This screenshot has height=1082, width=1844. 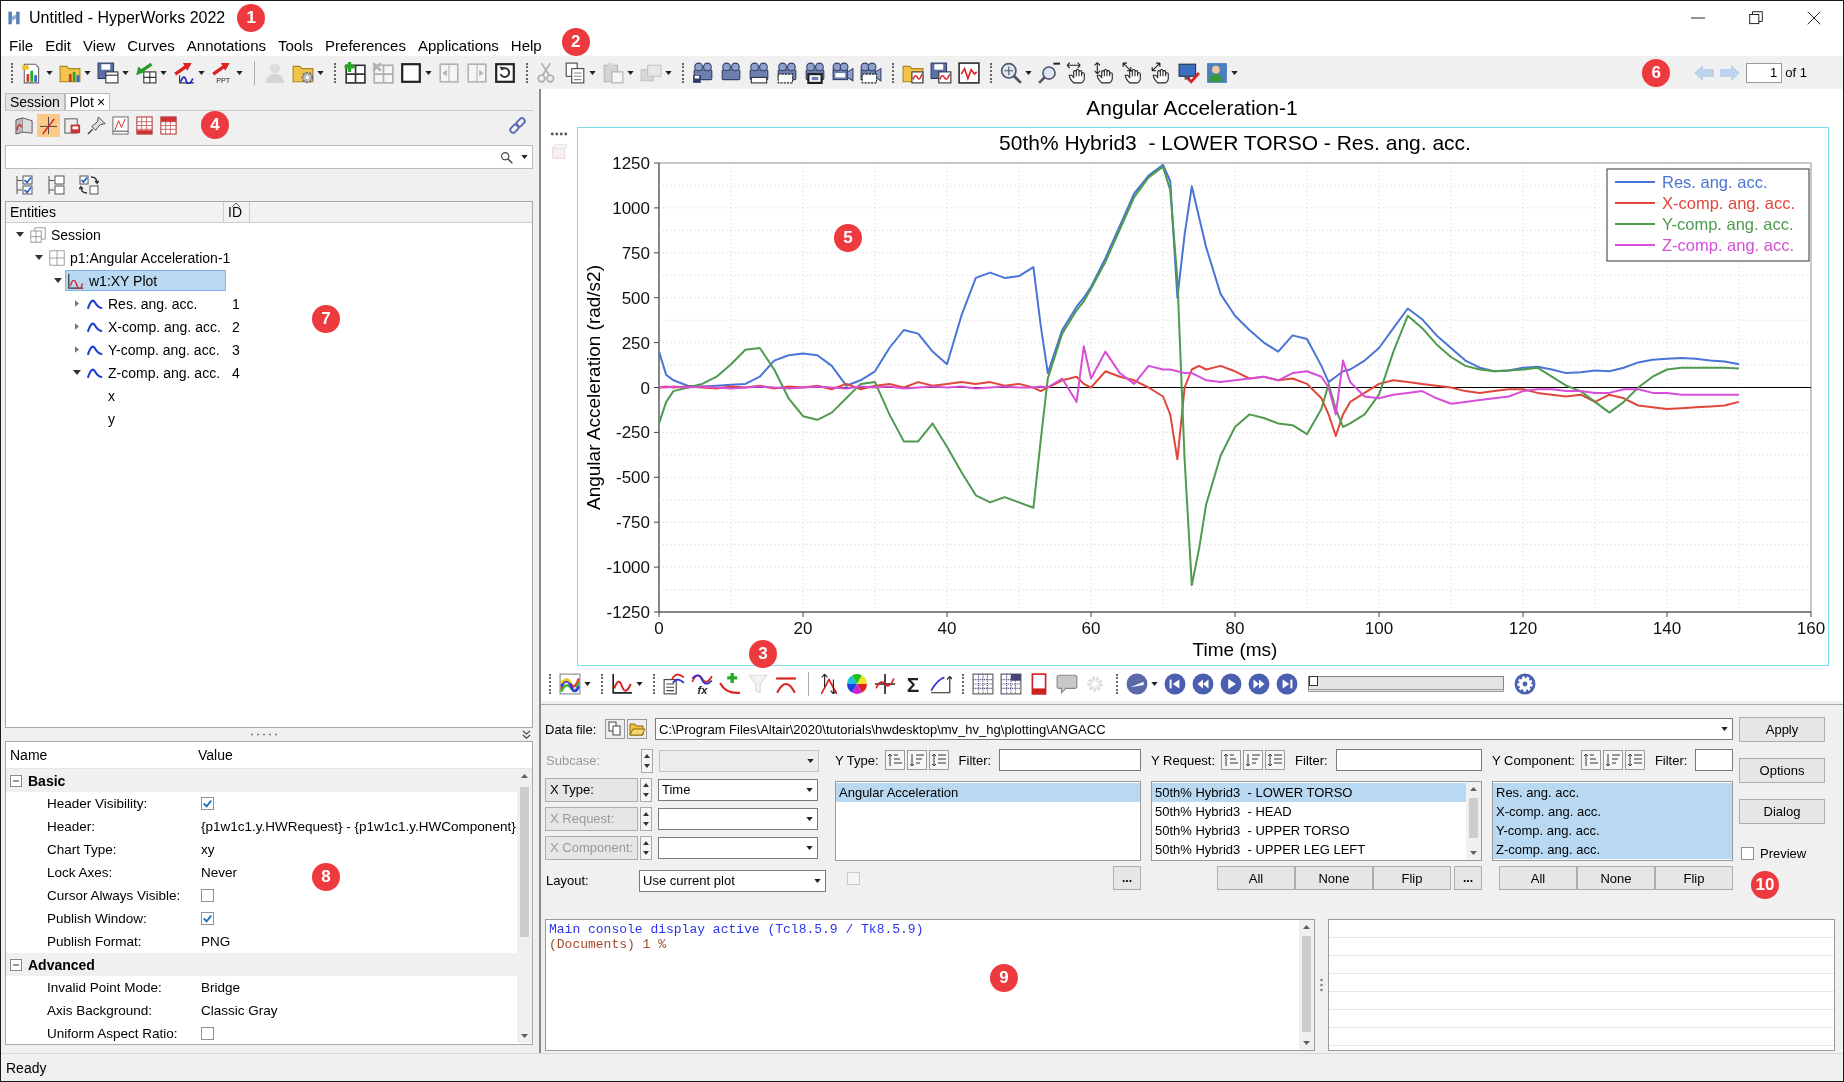 What do you see at coordinates (843, 72) in the screenshot?
I see `video-camera-icon` at bounding box center [843, 72].